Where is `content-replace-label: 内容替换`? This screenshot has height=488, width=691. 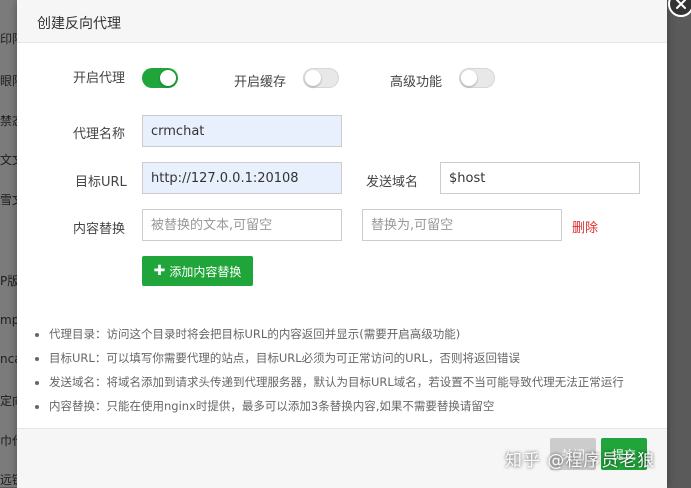 content-replace-label: 内容替换 is located at coordinates (99, 229).